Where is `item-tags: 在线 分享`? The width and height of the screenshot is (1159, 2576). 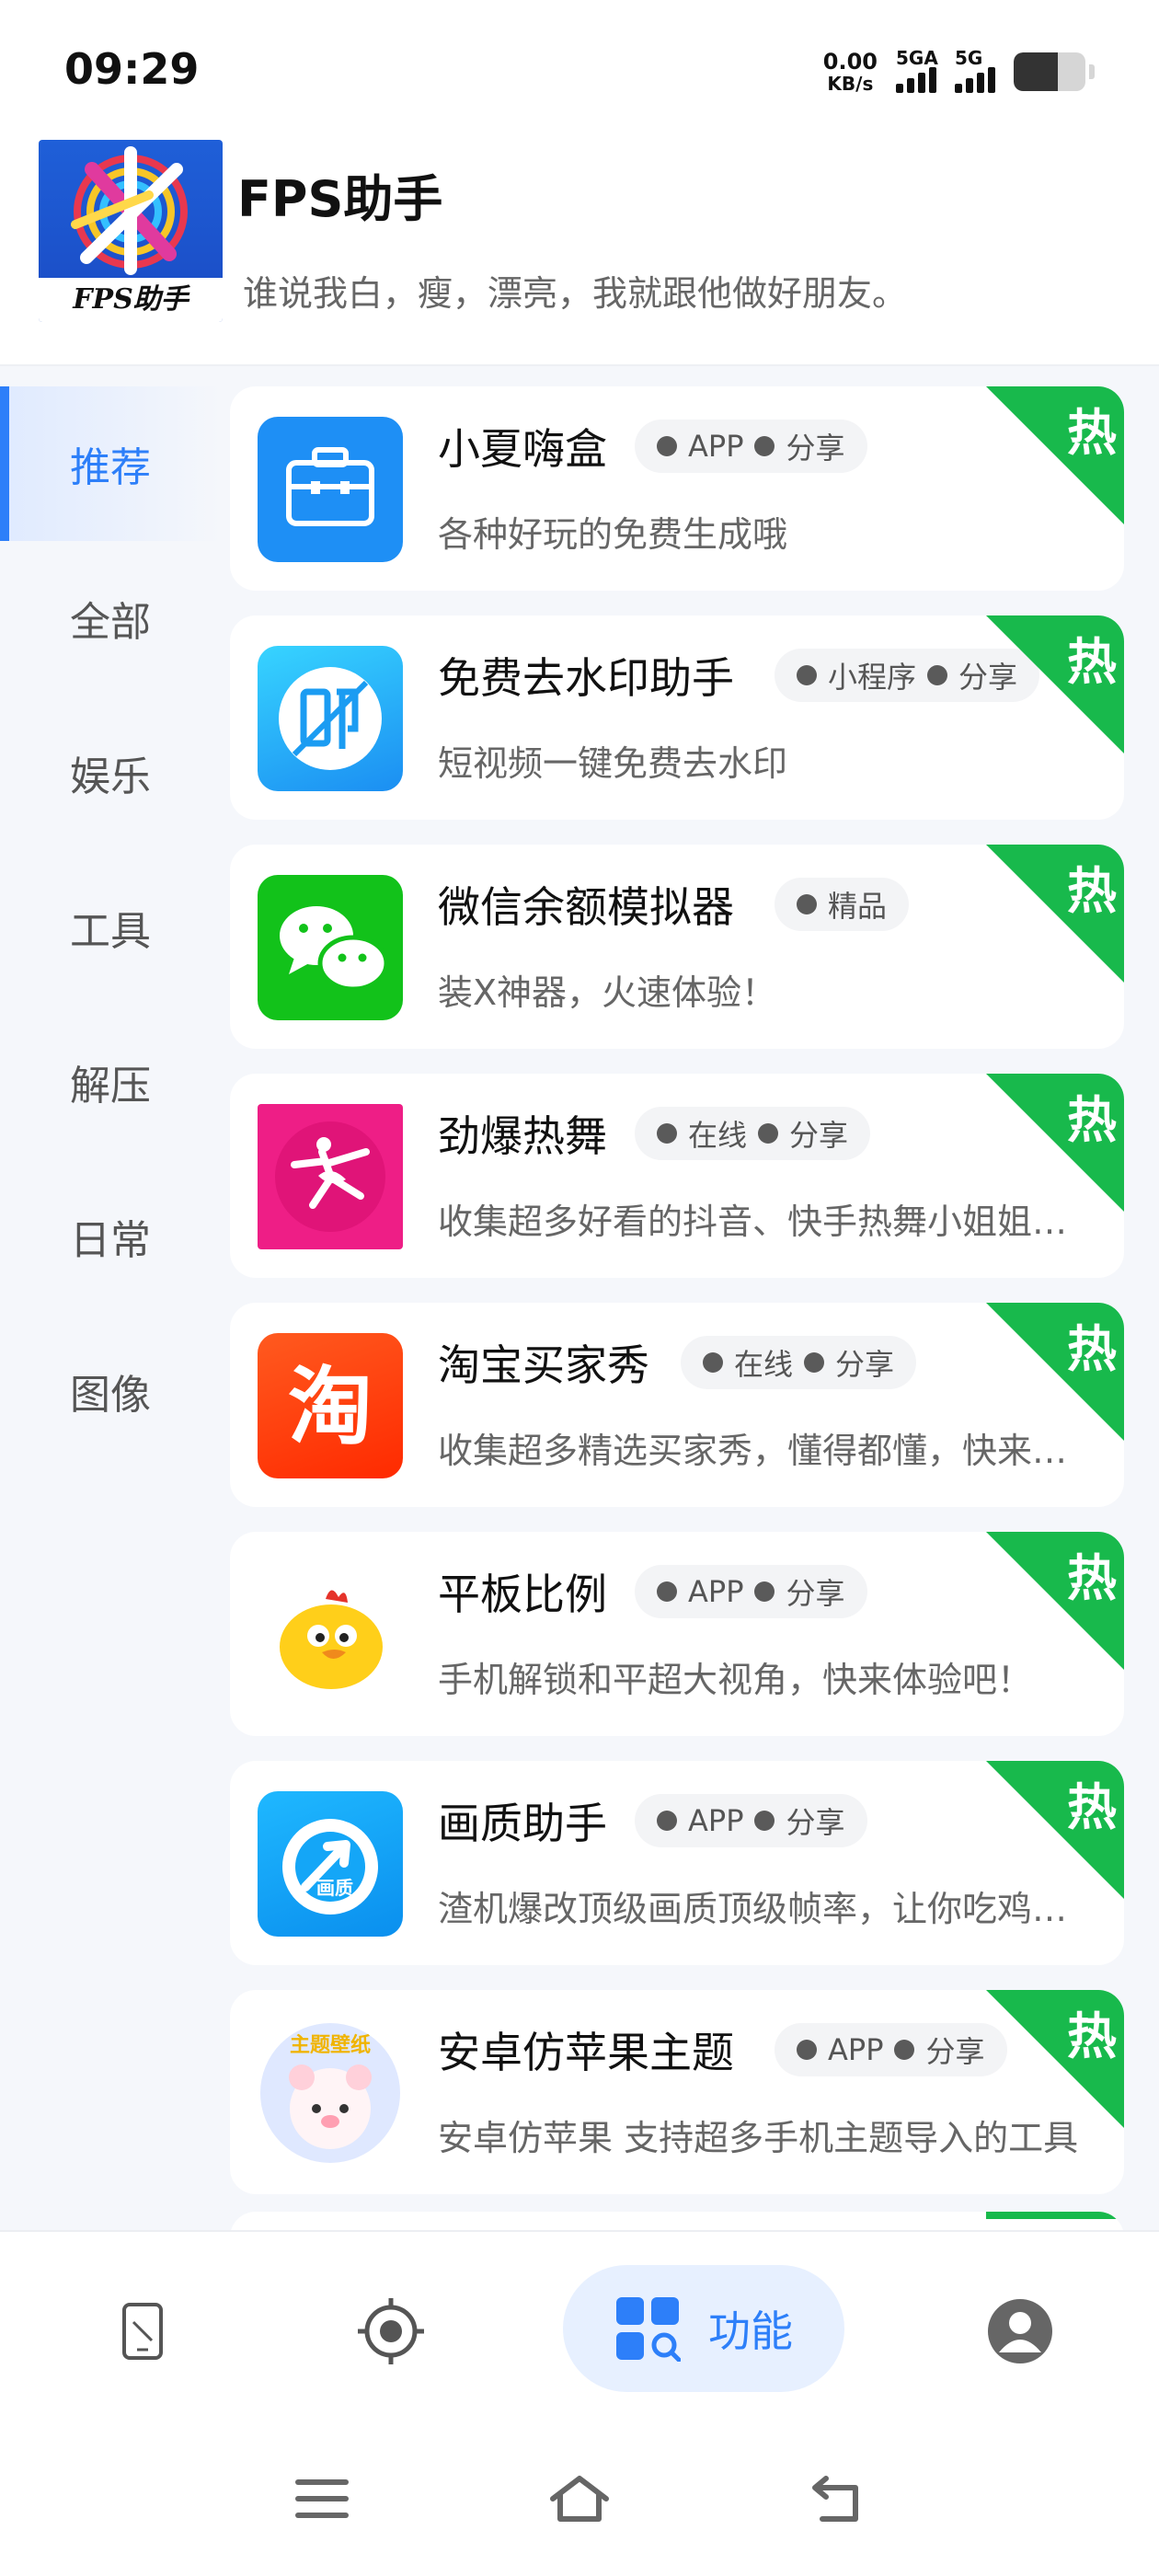 item-tags: 在线 分享 is located at coordinates (753, 1133).